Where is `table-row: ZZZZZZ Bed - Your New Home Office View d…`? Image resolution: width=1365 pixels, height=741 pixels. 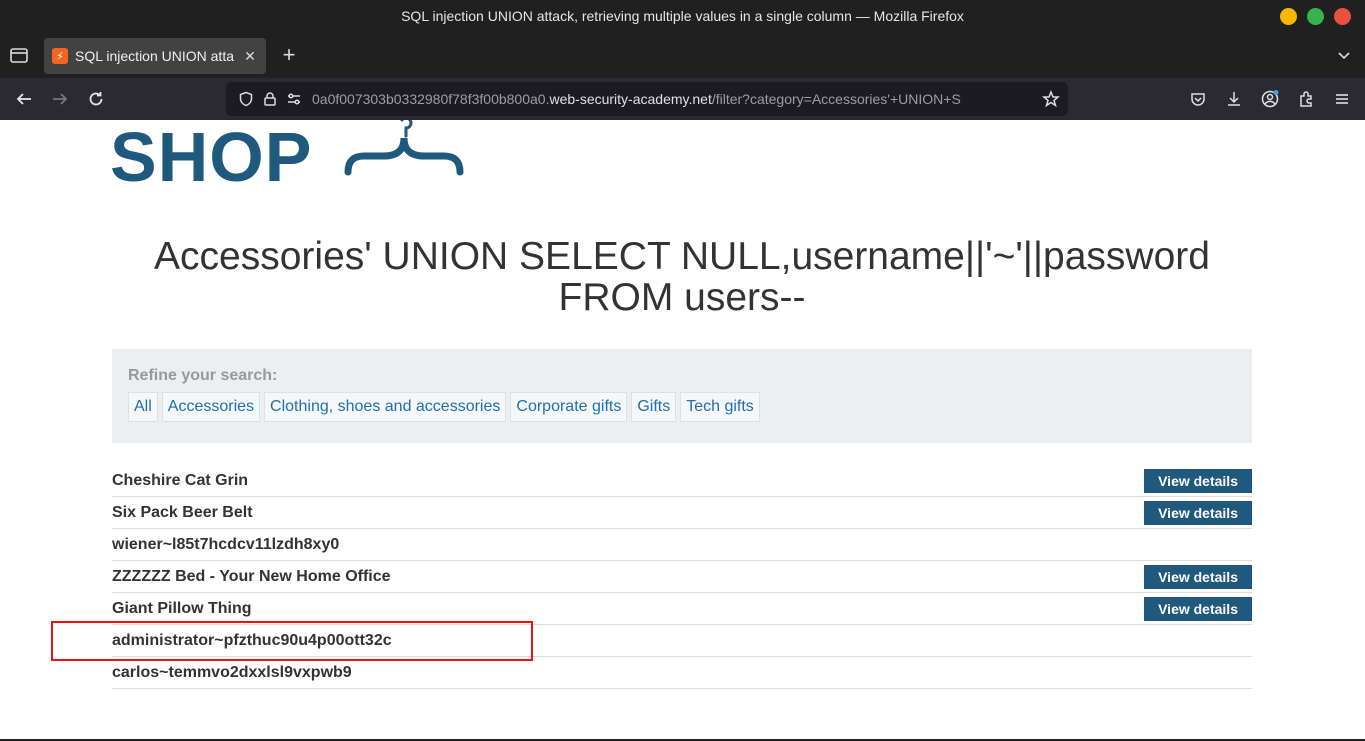 table-row: ZZZZZZ Bed - Your New Home Office View d… is located at coordinates (682, 577).